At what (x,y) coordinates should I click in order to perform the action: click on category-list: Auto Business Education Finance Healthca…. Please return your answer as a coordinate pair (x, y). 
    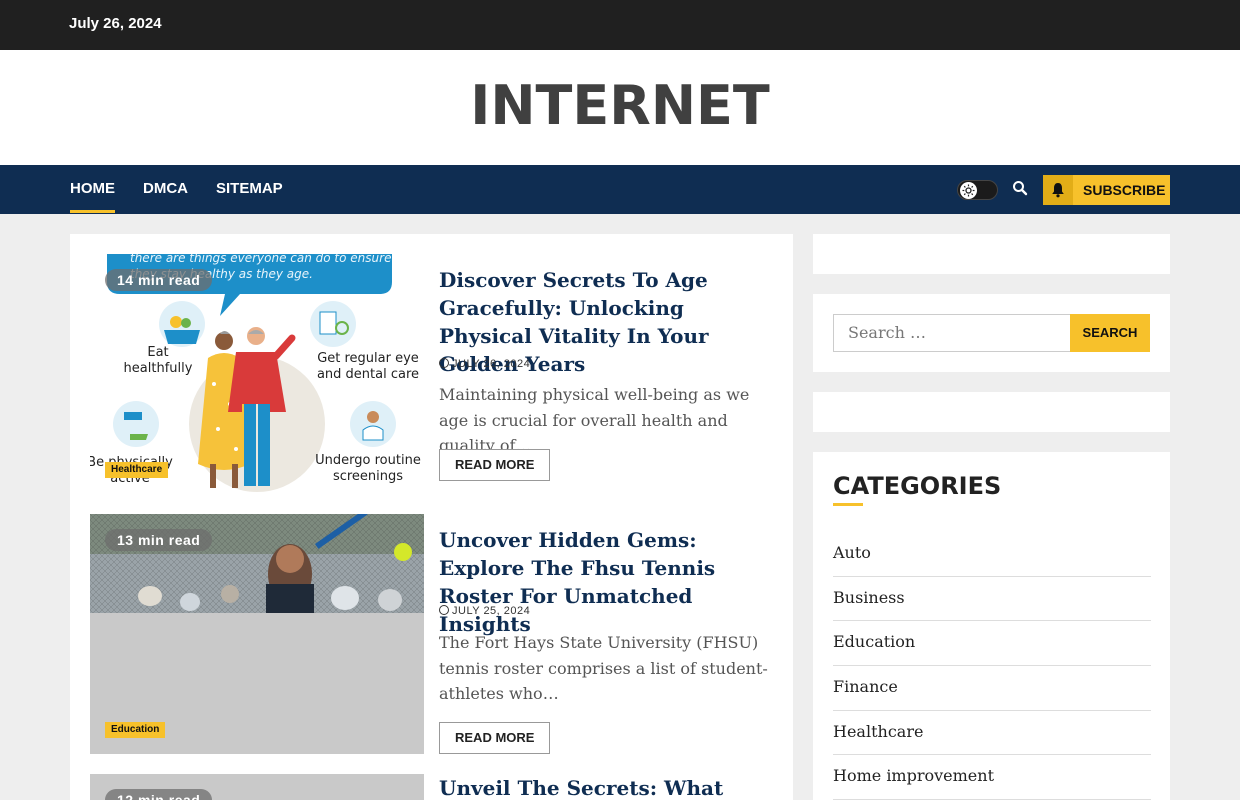
    Looking at the image, I should click on (992, 666).